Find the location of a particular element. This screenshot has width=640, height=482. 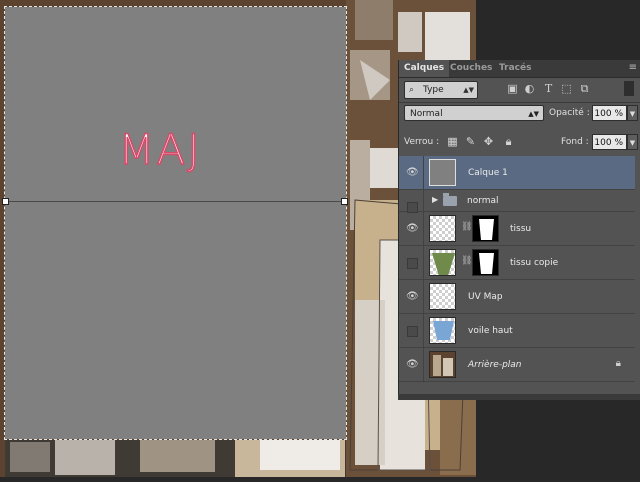

layer-row-voile-haut: voile haut is located at coordinates (517, 331).